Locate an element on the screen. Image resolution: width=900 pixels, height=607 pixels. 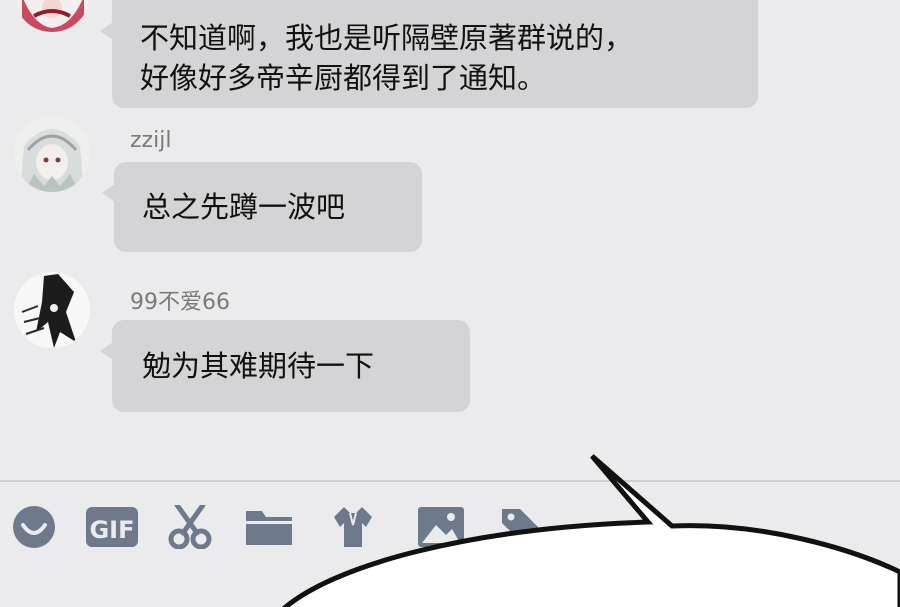
message-bubble-3: 勉为其难期待一下 is located at coordinates (285, 366).